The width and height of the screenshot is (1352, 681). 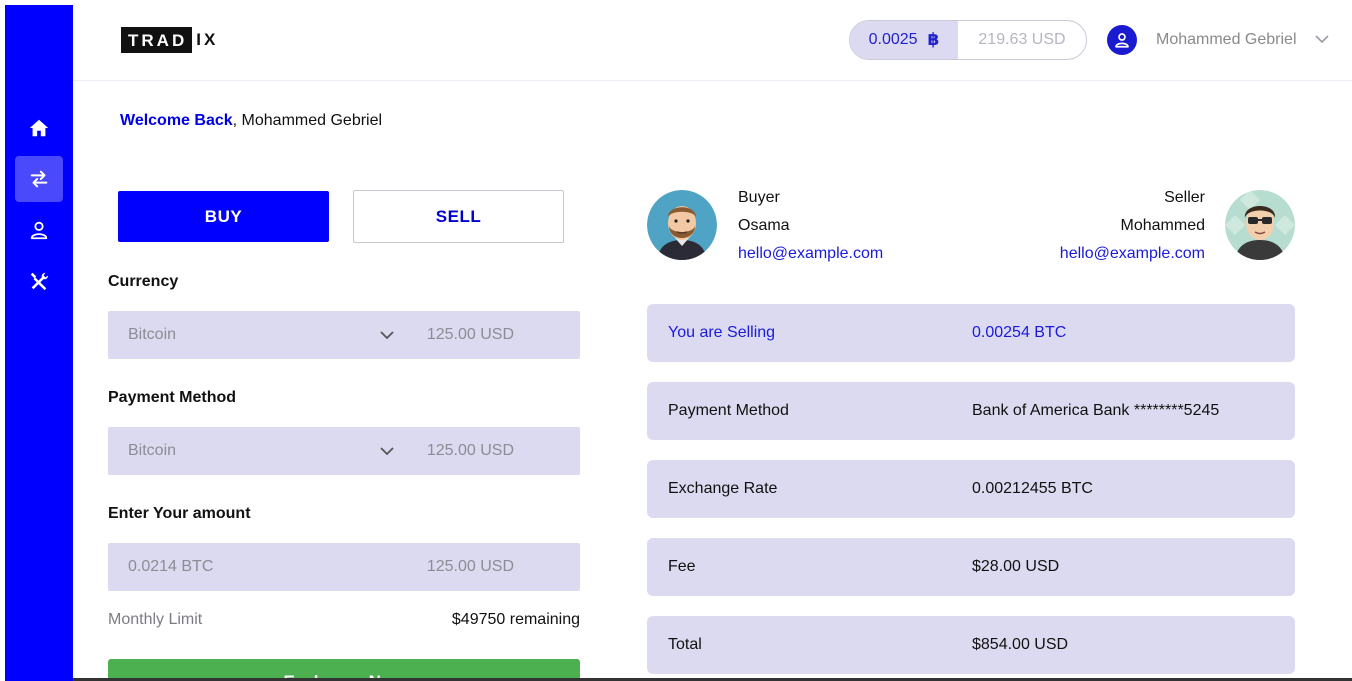 What do you see at coordinates (1020, 644) in the screenshot?
I see `summary-value: $854.00 USD` at bounding box center [1020, 644].